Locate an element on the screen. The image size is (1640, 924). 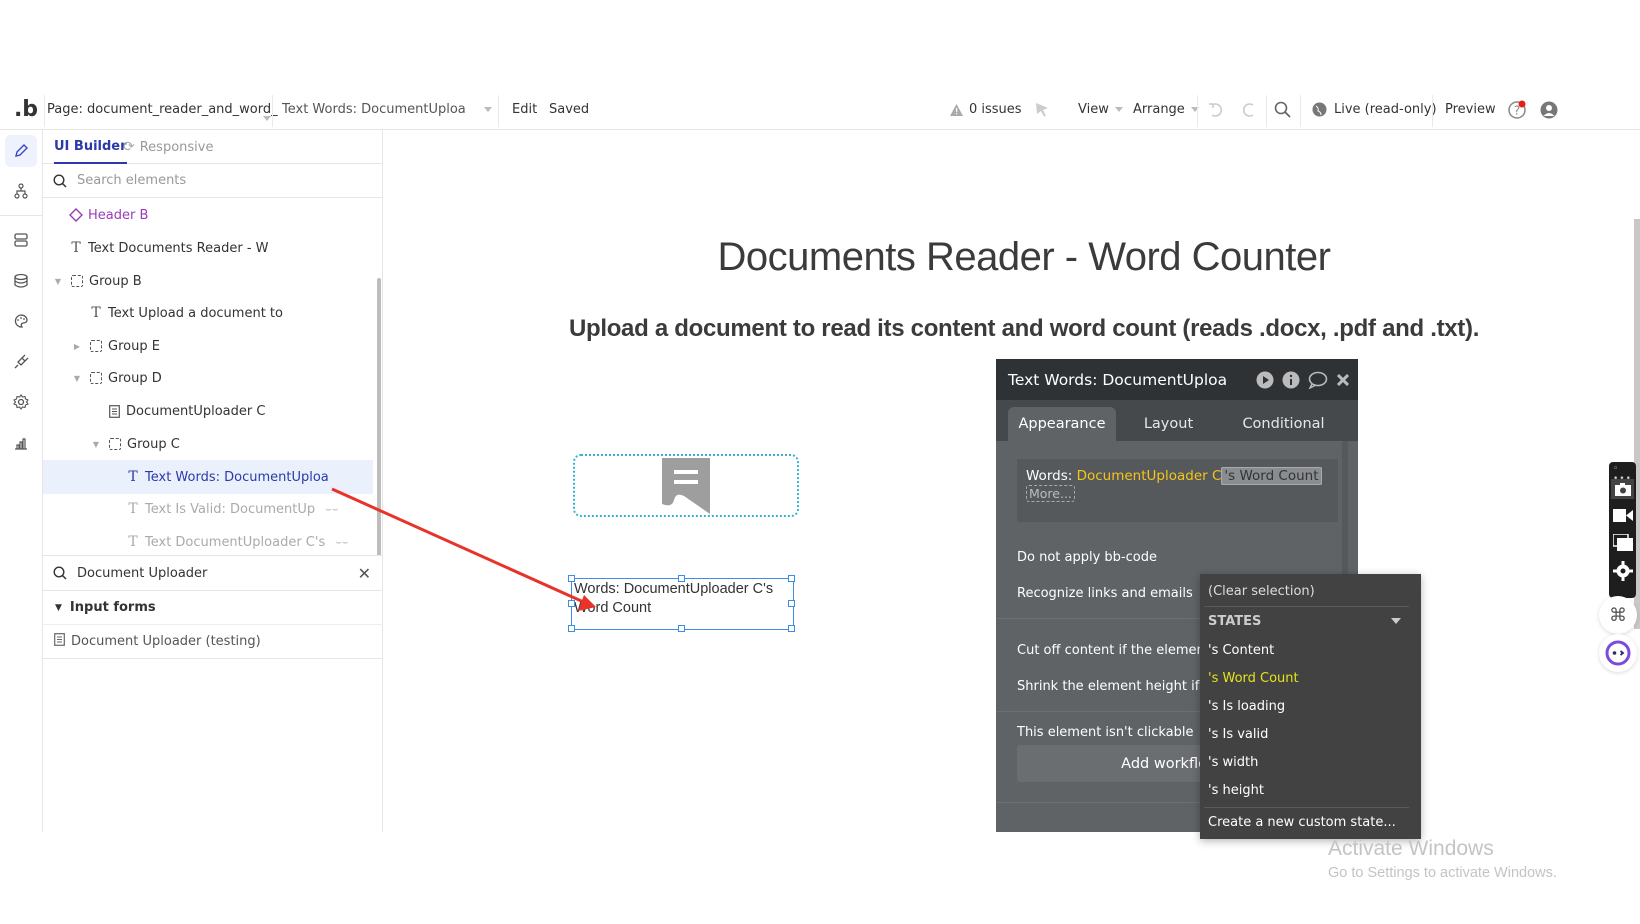
group-icon is located at coordinates (96, 346).